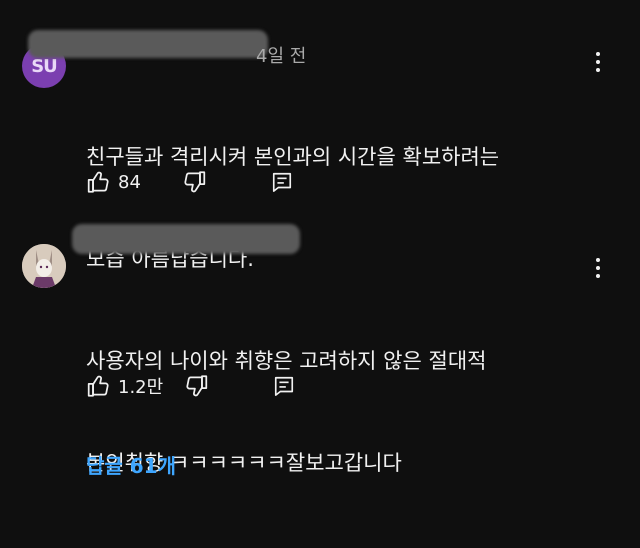  I want to click on like-button: 1.2만, so click(124, 386).